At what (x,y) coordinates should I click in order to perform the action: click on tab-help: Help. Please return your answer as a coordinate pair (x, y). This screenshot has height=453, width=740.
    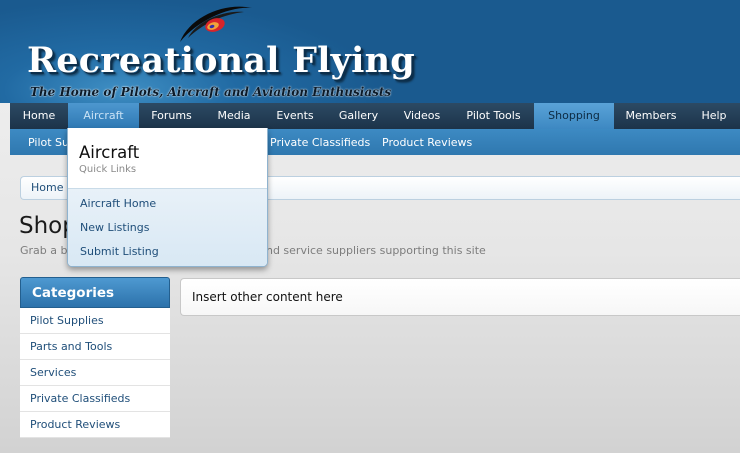
    Looking at the image, I should click on (714, 116).